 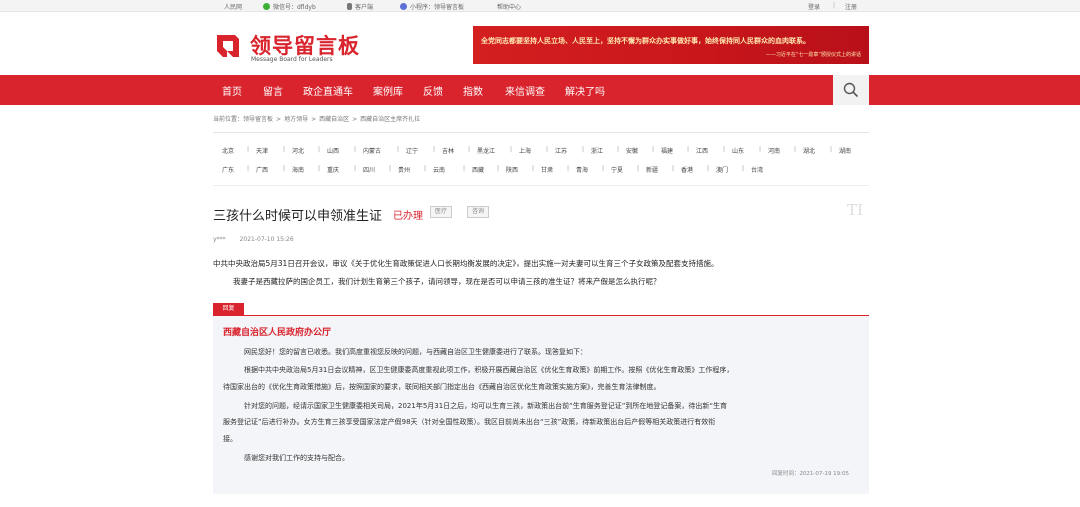 What do you see at coordinates (851, 6) in the screenshot?
I see `register-link: 注册` at bounding box center [851, 6].